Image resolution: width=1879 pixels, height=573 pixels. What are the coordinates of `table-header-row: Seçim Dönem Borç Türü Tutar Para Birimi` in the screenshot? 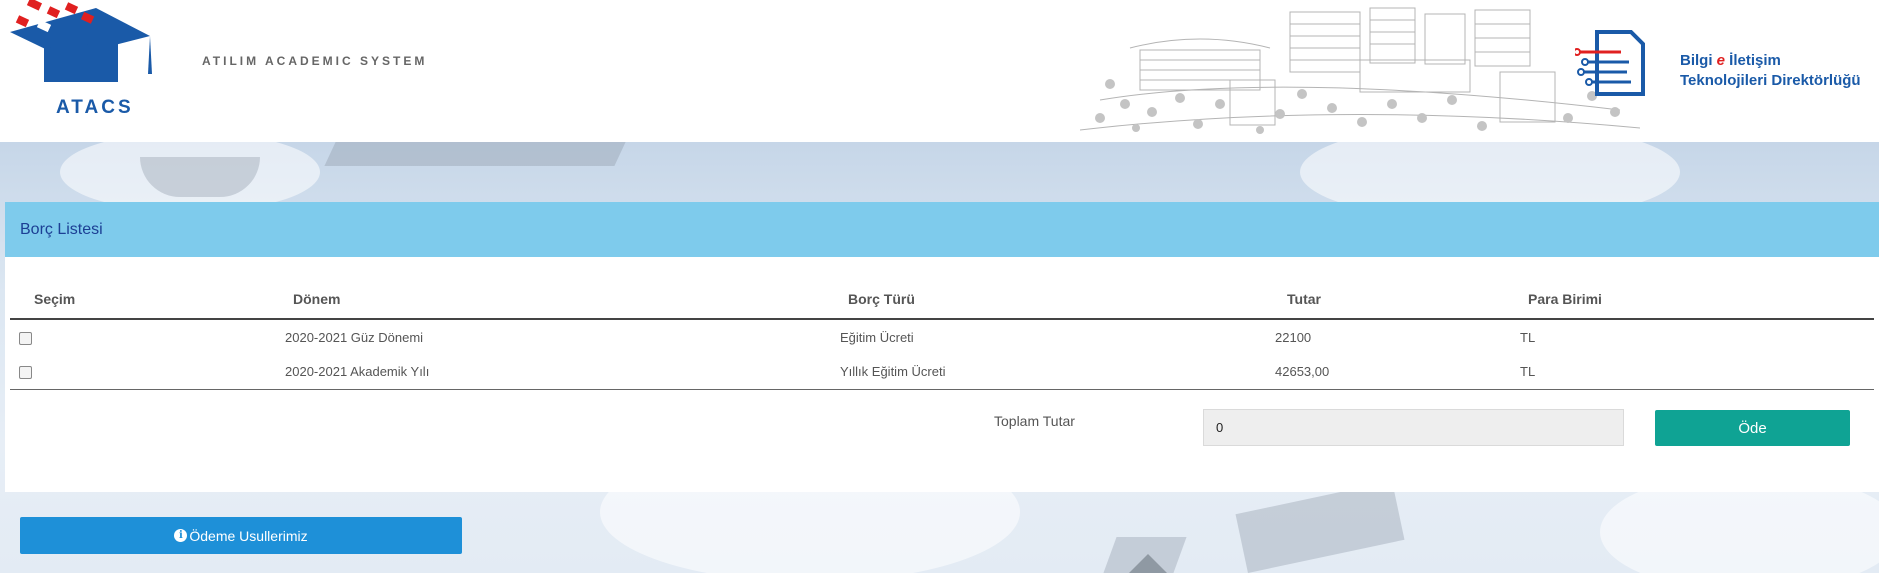 It's located at (942, 299).